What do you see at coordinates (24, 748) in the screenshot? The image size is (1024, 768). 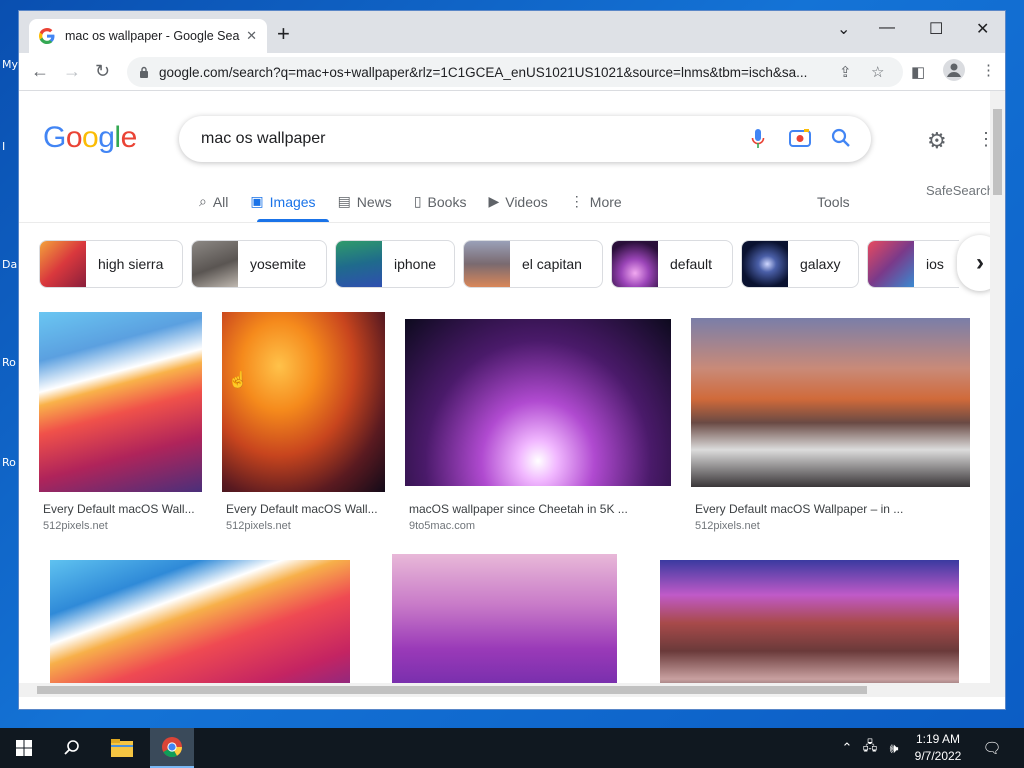 I see `windows-start-icon` at bounding box center [24, 748].